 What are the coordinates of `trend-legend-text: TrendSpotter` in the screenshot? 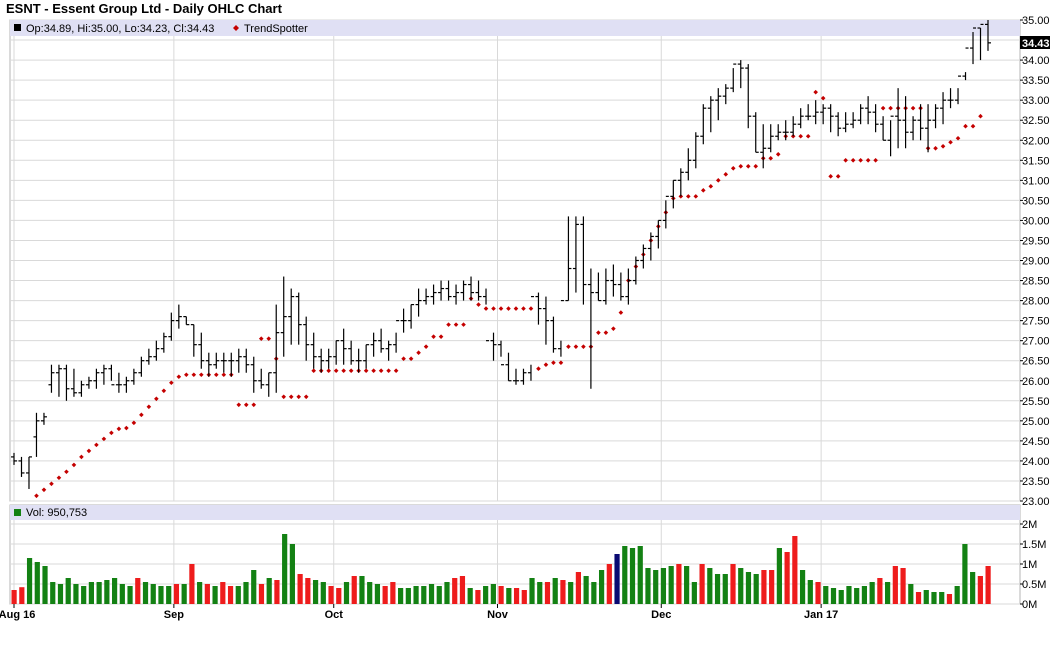 It's located at (276, 29).